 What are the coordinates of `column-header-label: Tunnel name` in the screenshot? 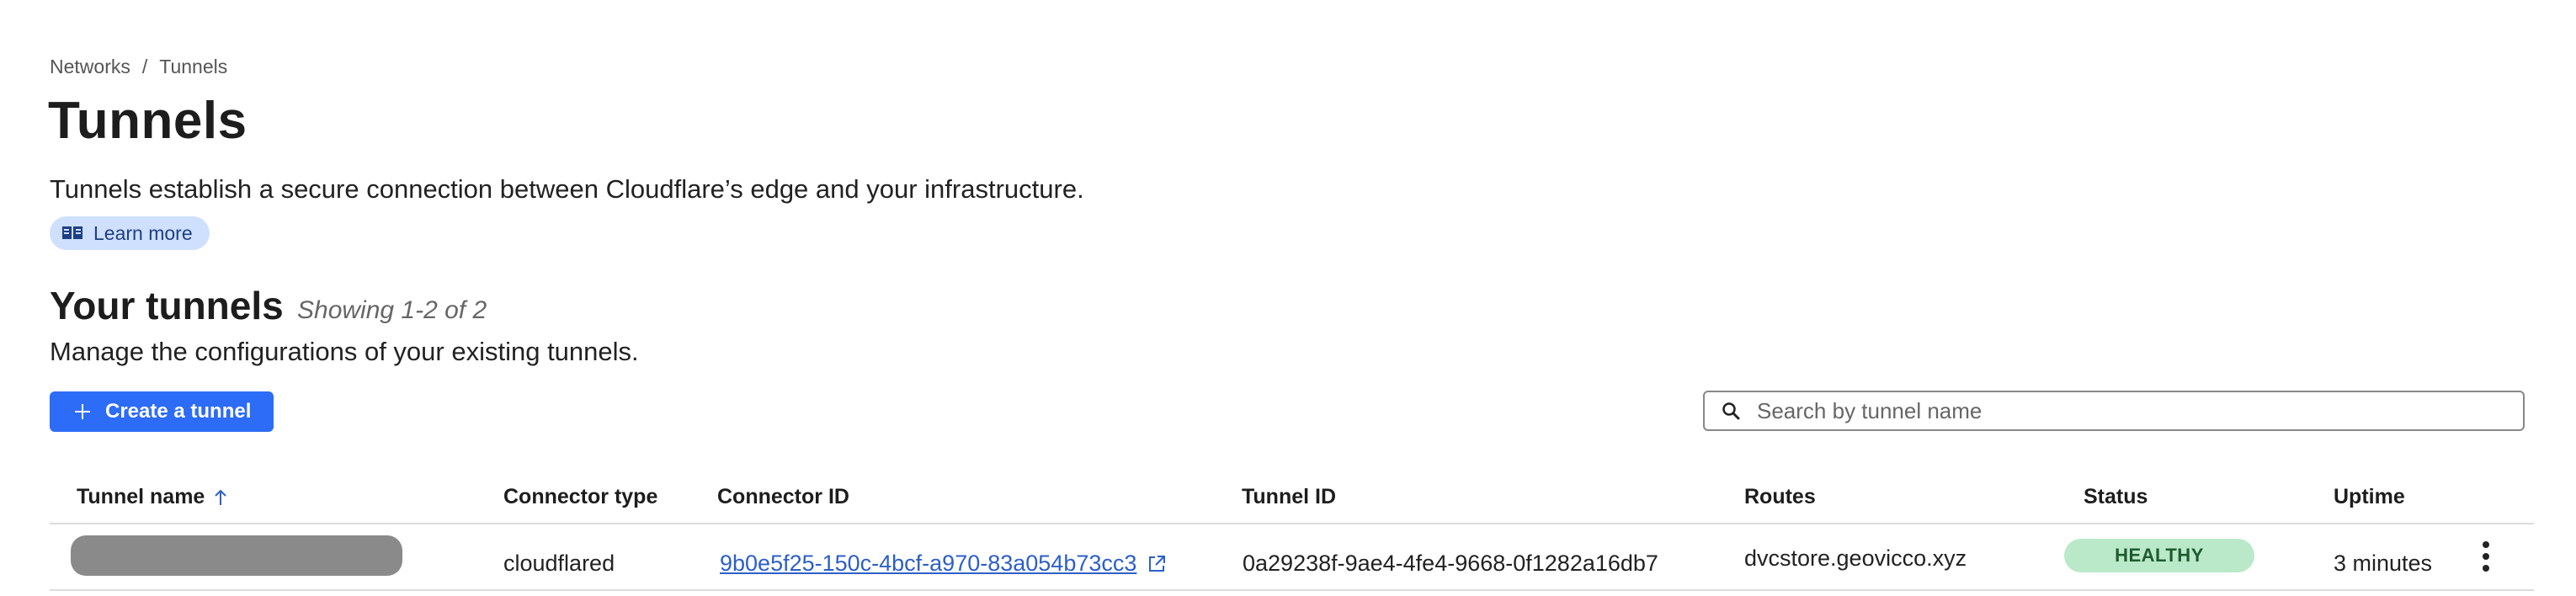 It's located at (141, 496).